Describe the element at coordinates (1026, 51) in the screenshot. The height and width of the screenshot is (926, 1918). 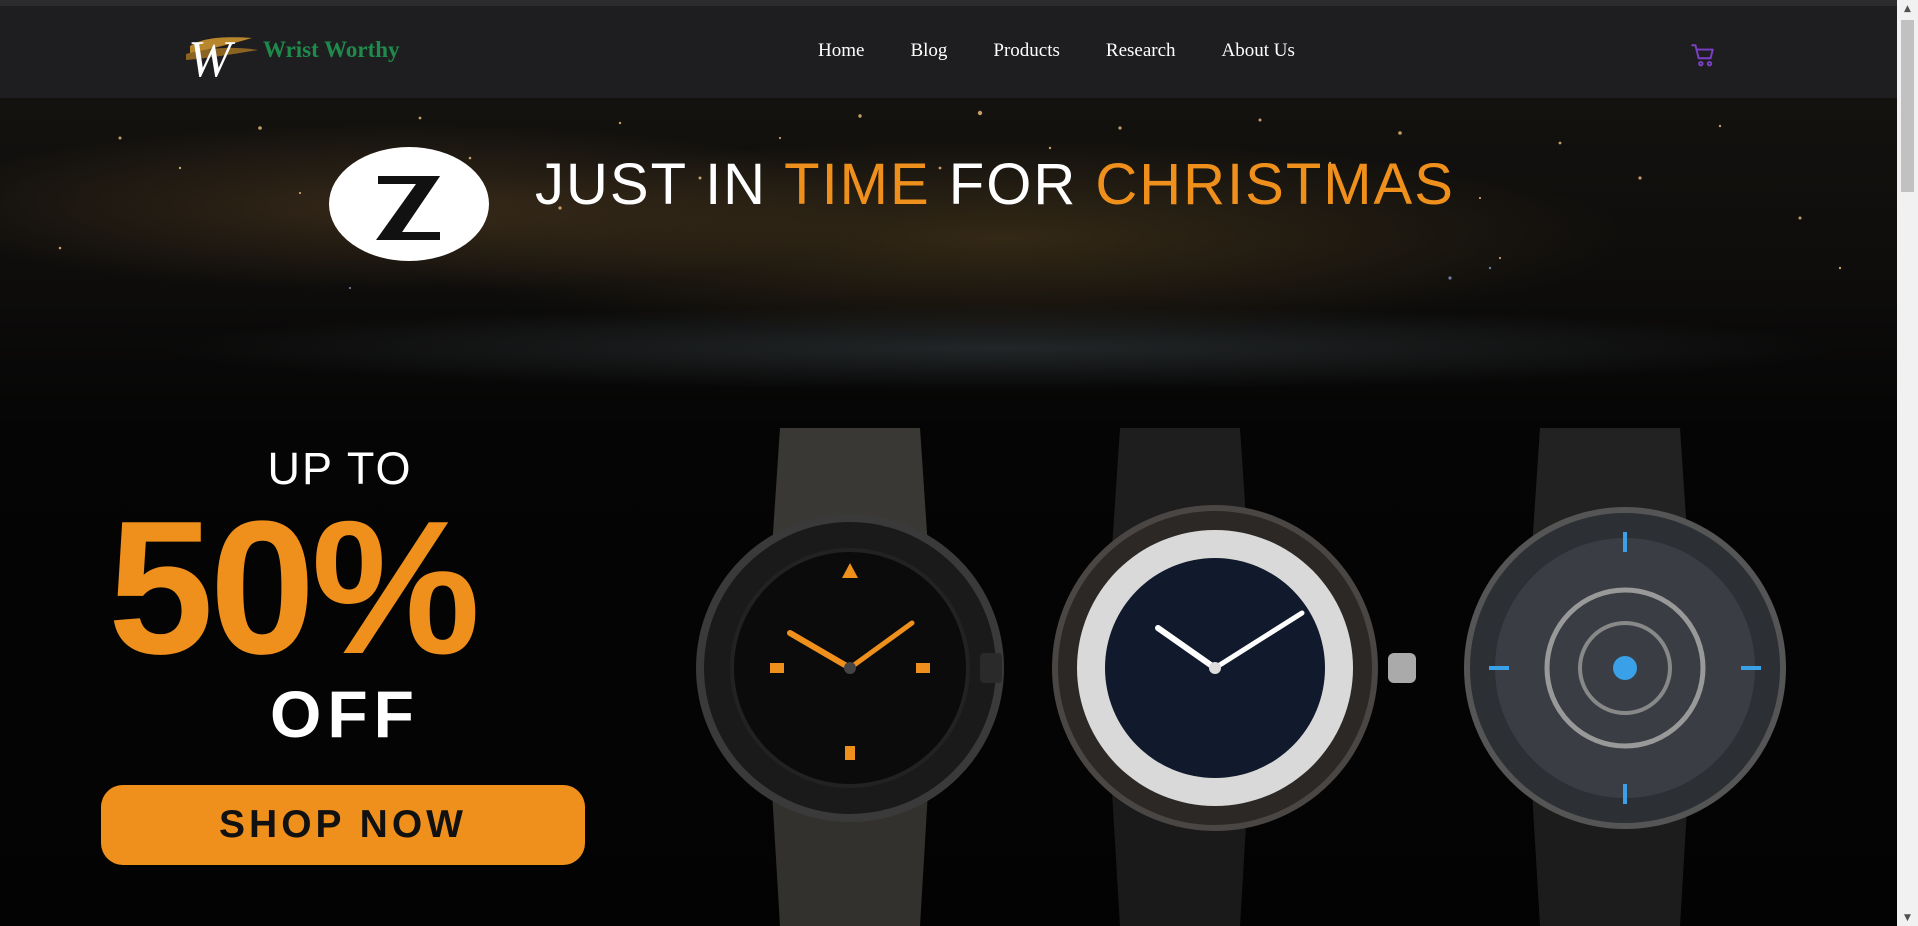
I see `nav-products: Products` at that location.